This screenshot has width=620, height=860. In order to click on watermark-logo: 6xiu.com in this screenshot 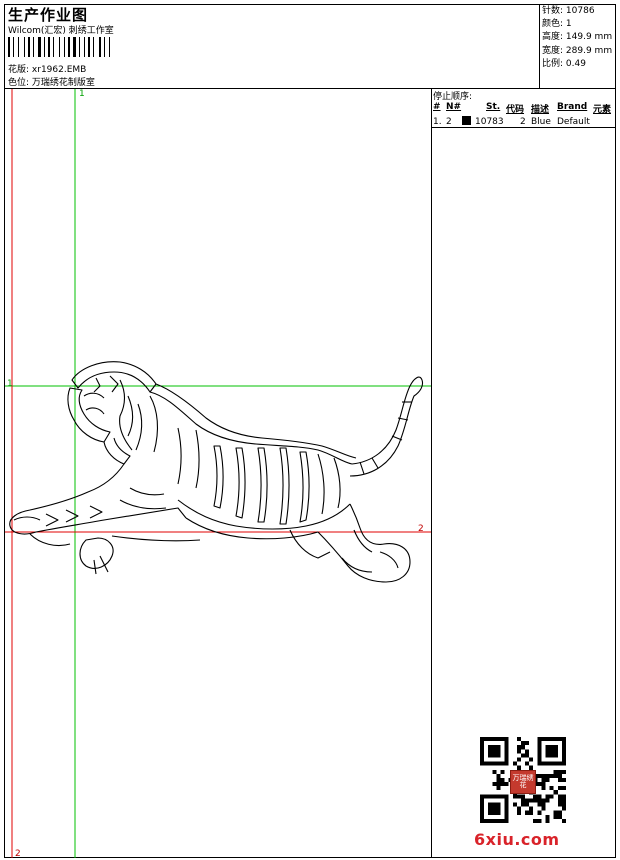, I will do `click(517, 839)`.